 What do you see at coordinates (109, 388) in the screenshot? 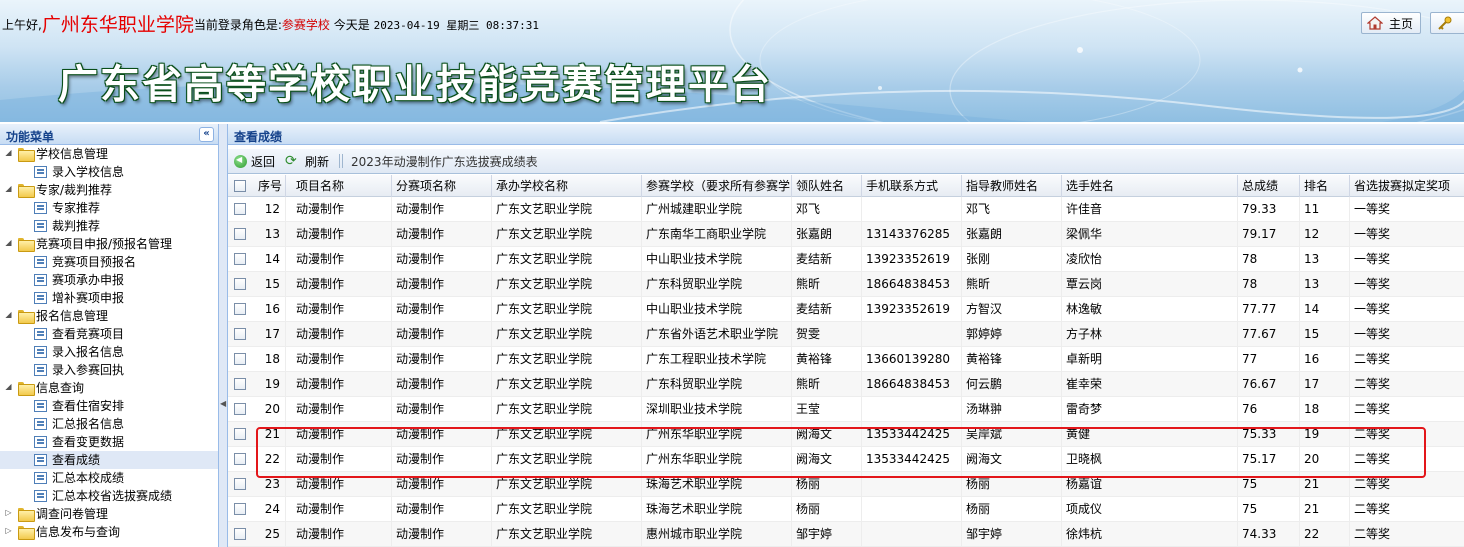
I see `menu-group: ◢ 信息查询` at bounding box center [109, 388].